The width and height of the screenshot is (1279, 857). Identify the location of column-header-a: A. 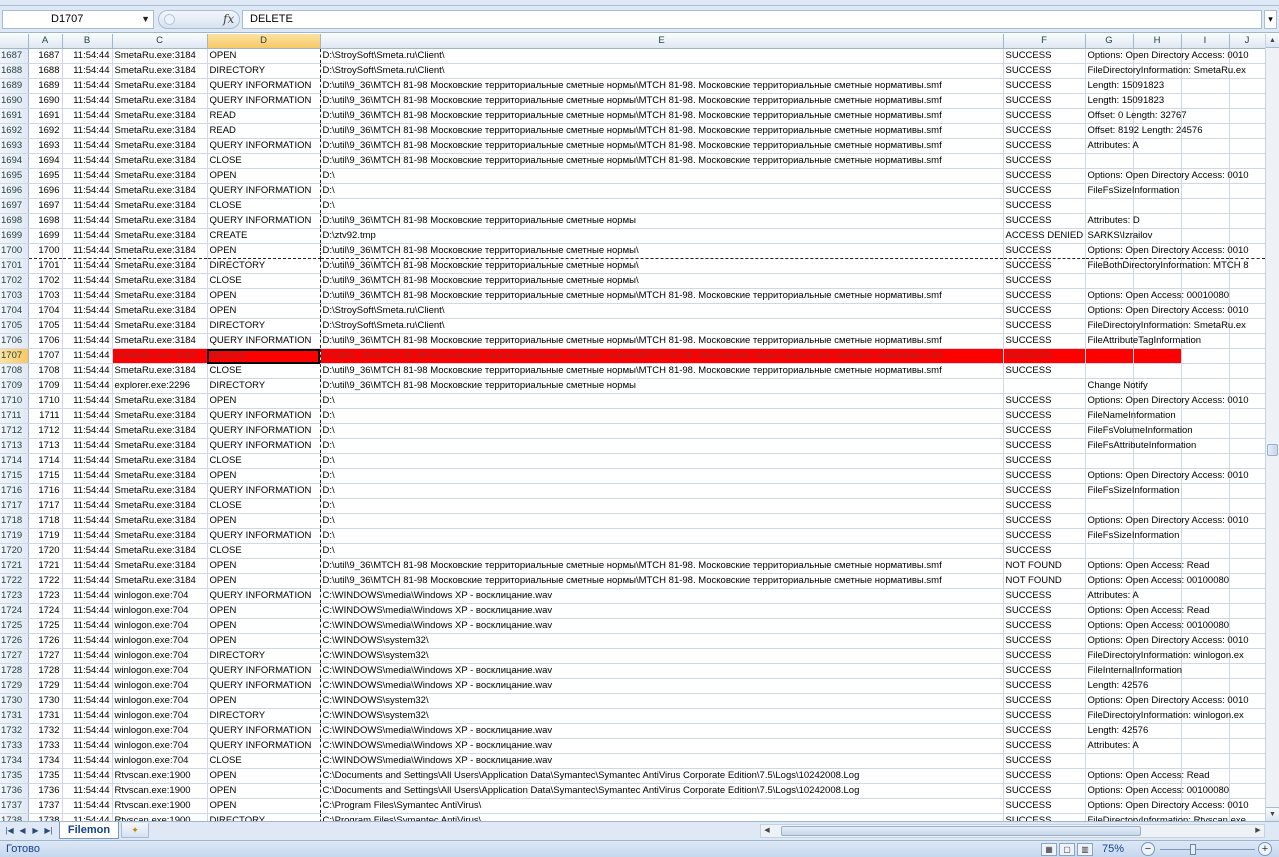
(45, 41).